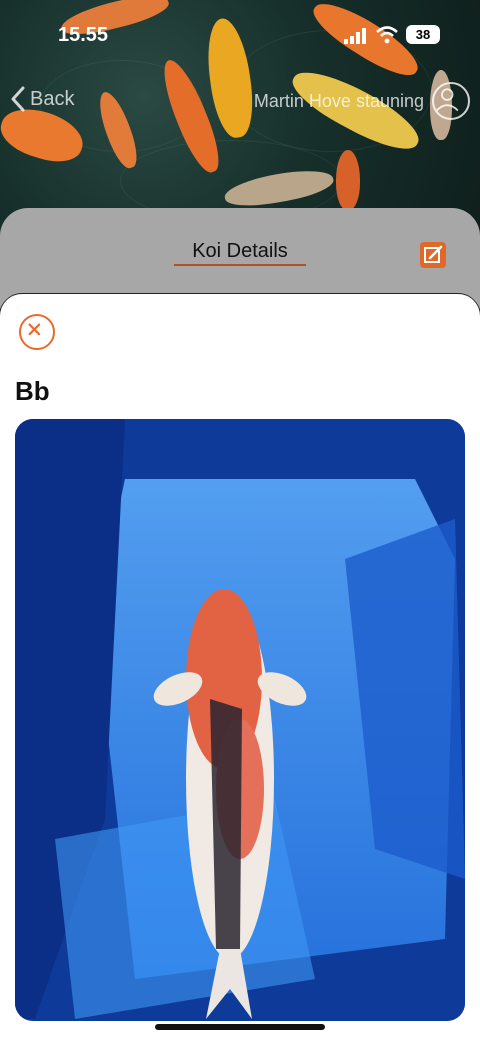 This screenshot has height=1041, width=480. Describe the element at coordinates (338, 100) in the screenshot. I see `user-name: Martin Hove stauning` at that location.